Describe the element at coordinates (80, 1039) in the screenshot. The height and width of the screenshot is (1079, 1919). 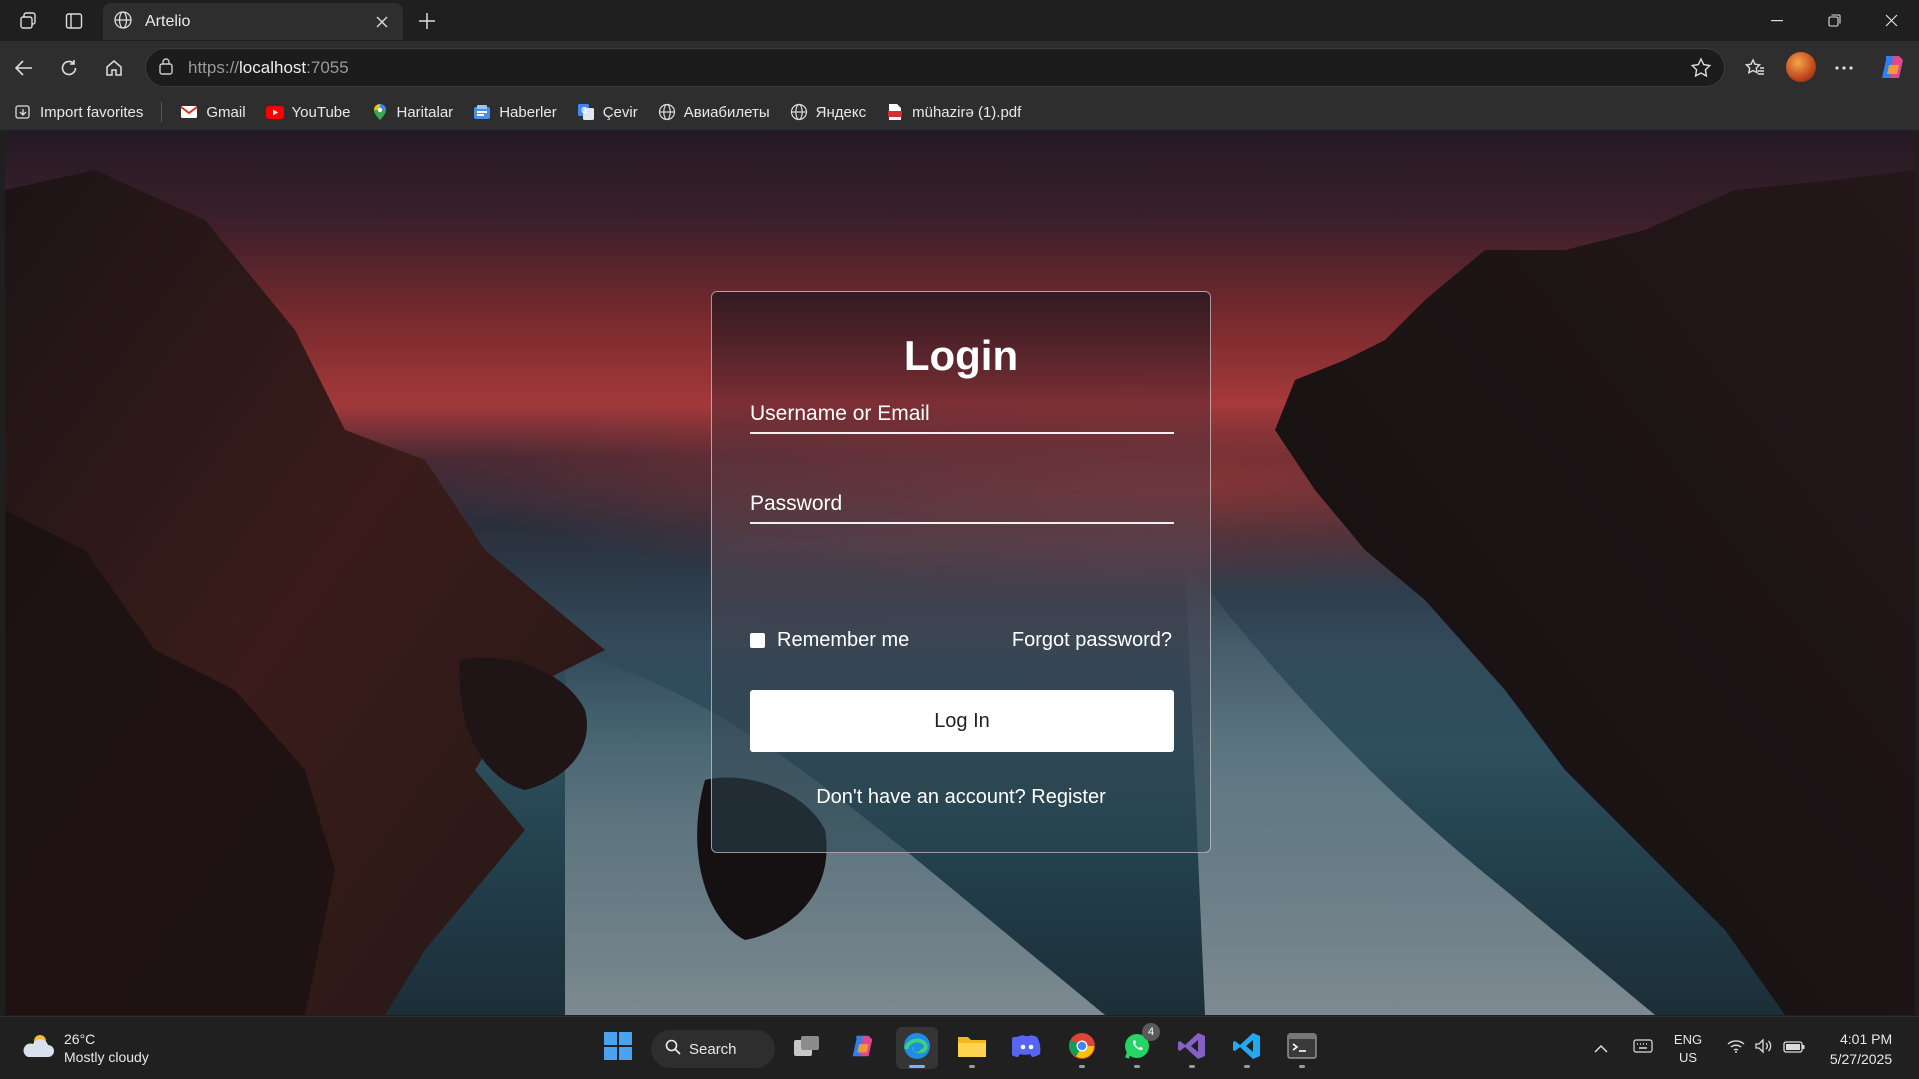
I see `weather-temp: 26°C` at that location.